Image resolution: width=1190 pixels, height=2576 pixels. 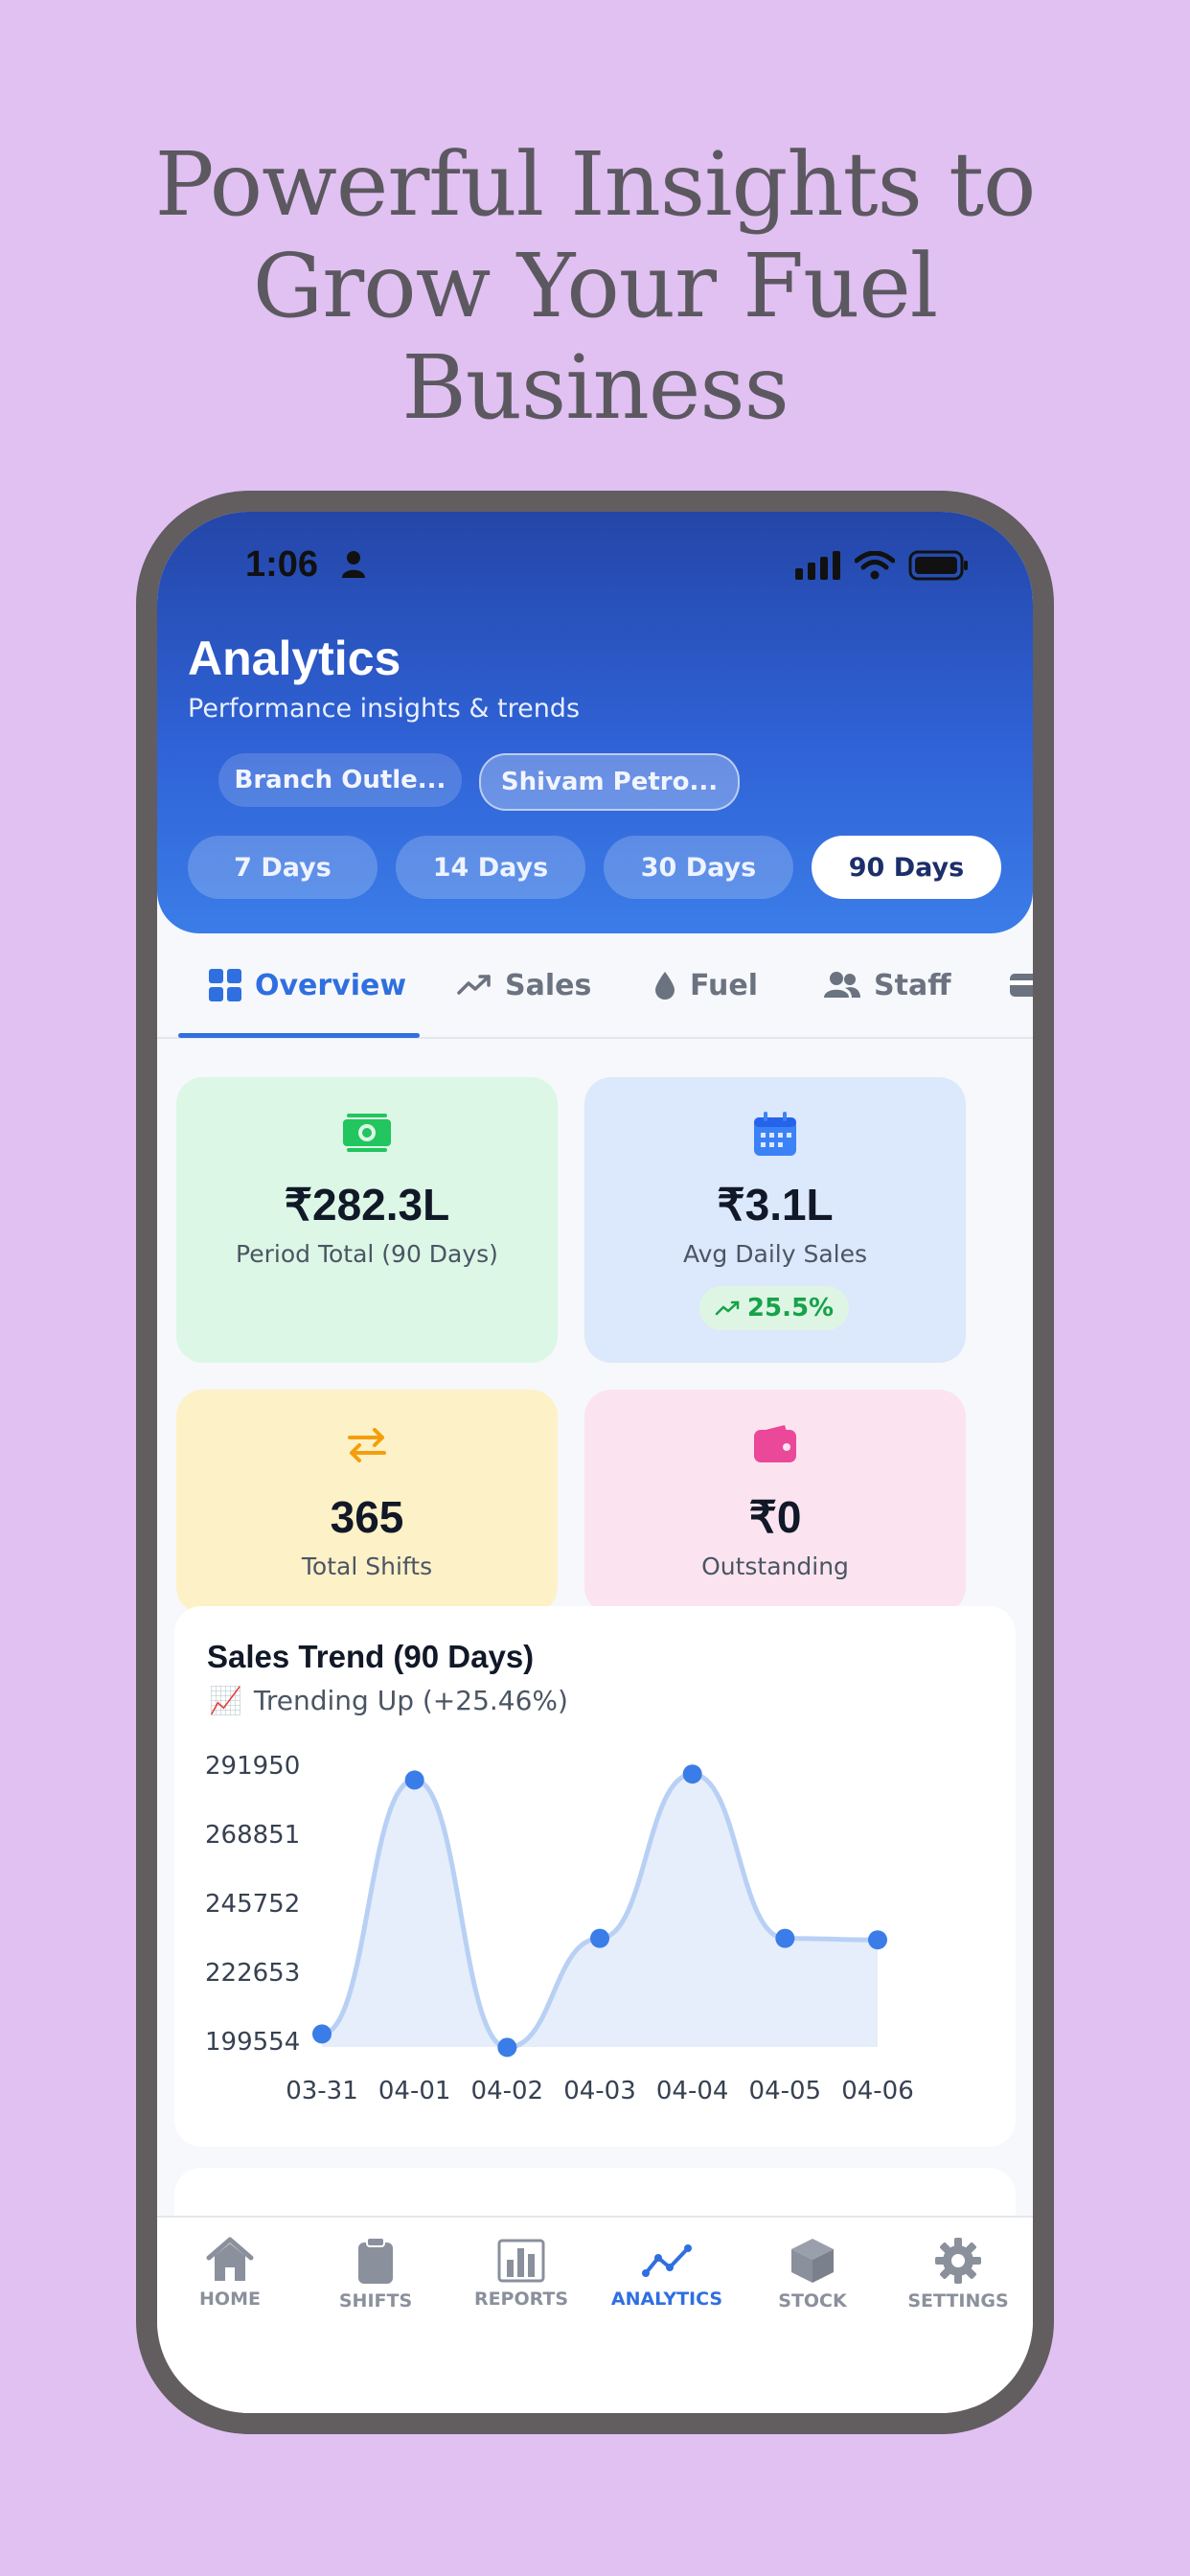 What do you see at coordinates (521, 2299) in the screenshot?
I see `nav-label: REPORTS` at bounding box center [521, 2299].